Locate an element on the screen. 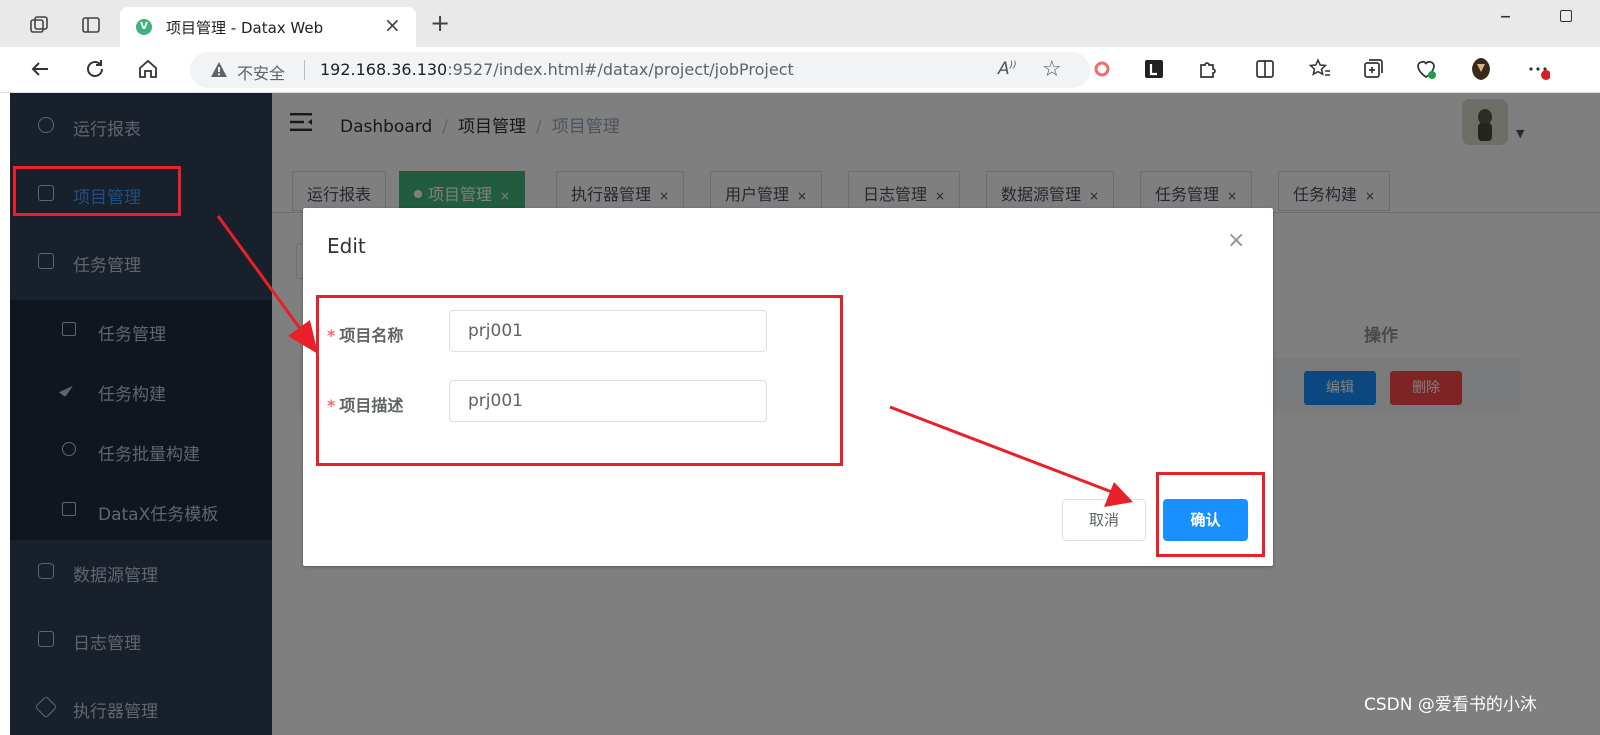 Image resolution: width=1600 pixels, height=735 pixels. extension-l-icon is located at coordinates (1154, 69).